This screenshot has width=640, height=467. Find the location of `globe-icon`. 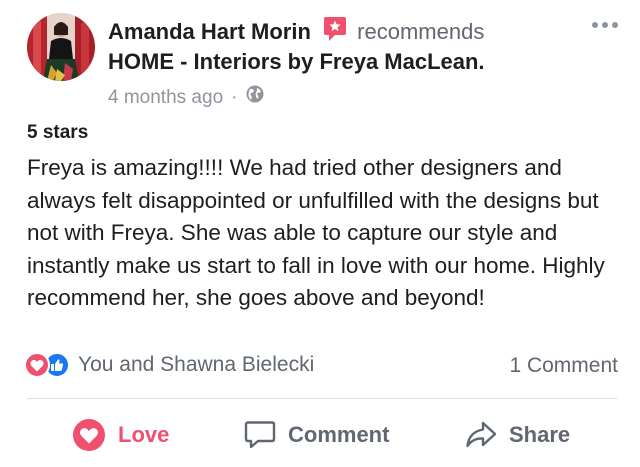

globe-icon is located at coordinates (255, 97).